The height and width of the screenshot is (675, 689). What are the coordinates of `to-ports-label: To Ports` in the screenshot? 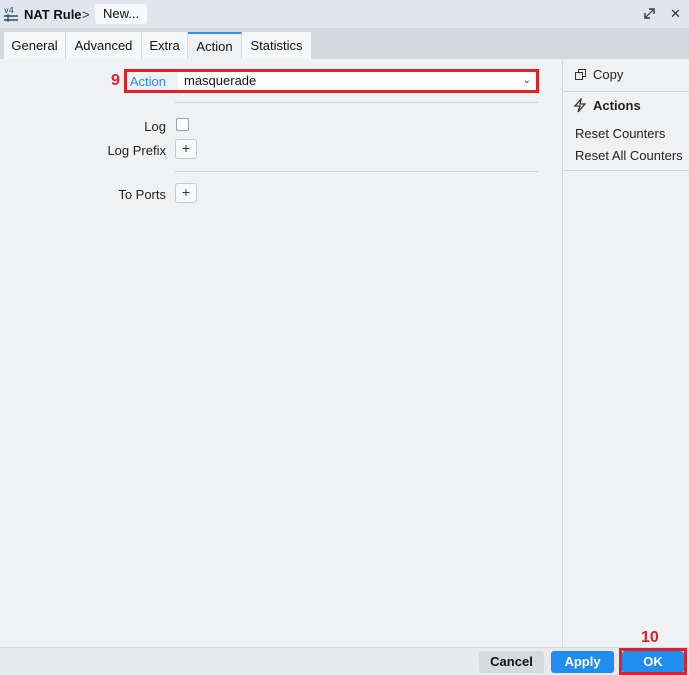 It's located at (142, 194).